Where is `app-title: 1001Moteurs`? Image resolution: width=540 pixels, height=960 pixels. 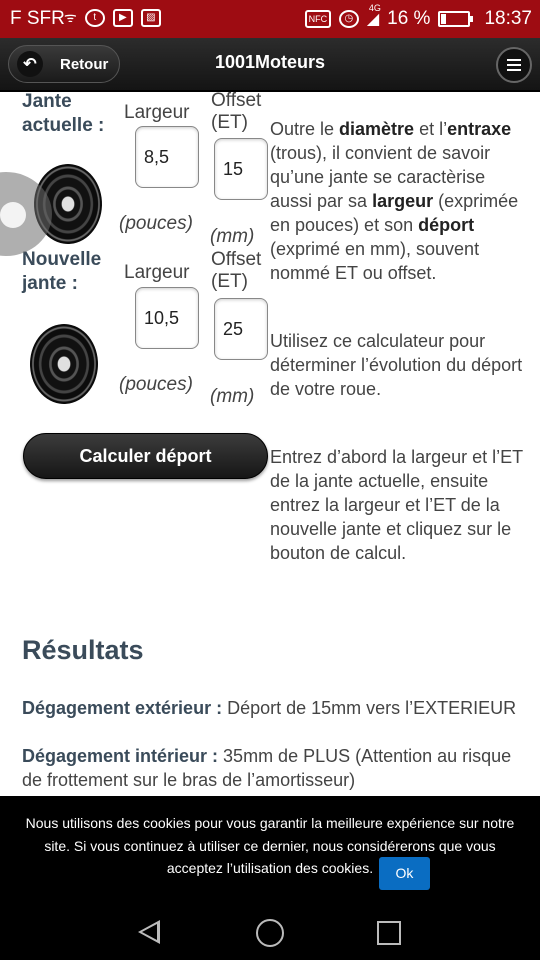
app-title: 1001Moteurs is located at coordinates (270, 62).